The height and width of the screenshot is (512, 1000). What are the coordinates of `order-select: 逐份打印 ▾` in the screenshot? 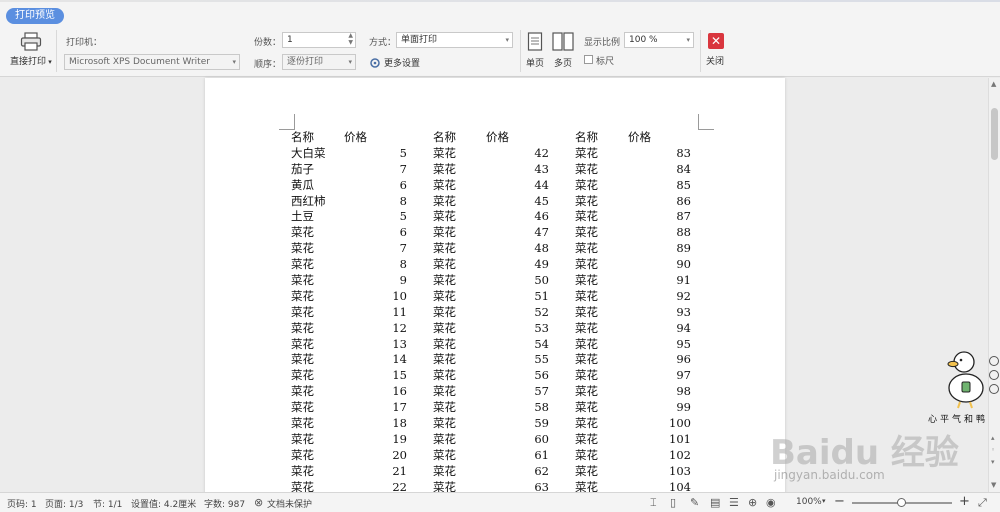 It's located at (319, 62).